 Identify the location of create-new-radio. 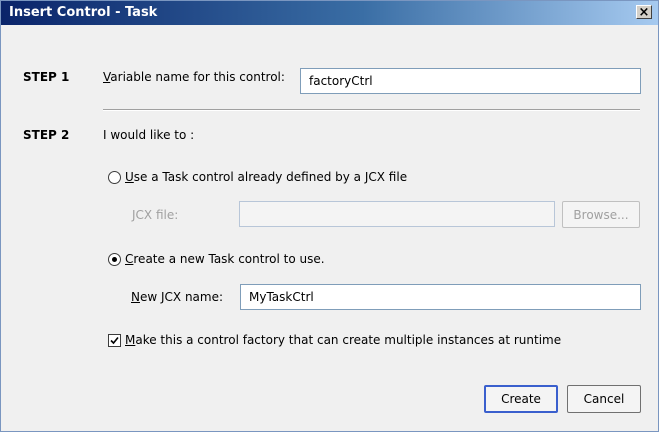
(114, 259).